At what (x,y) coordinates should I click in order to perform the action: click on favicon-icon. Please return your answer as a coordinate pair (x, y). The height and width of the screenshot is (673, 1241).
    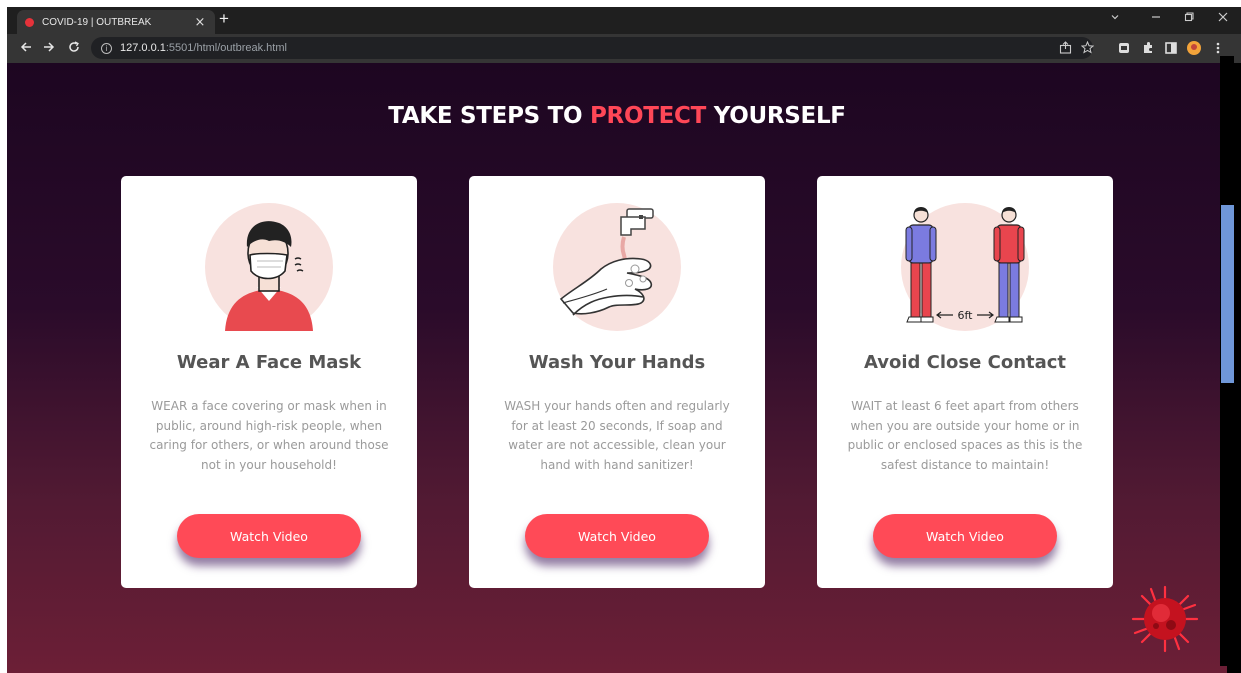
    Looking at the image, I should click on (29, 22).